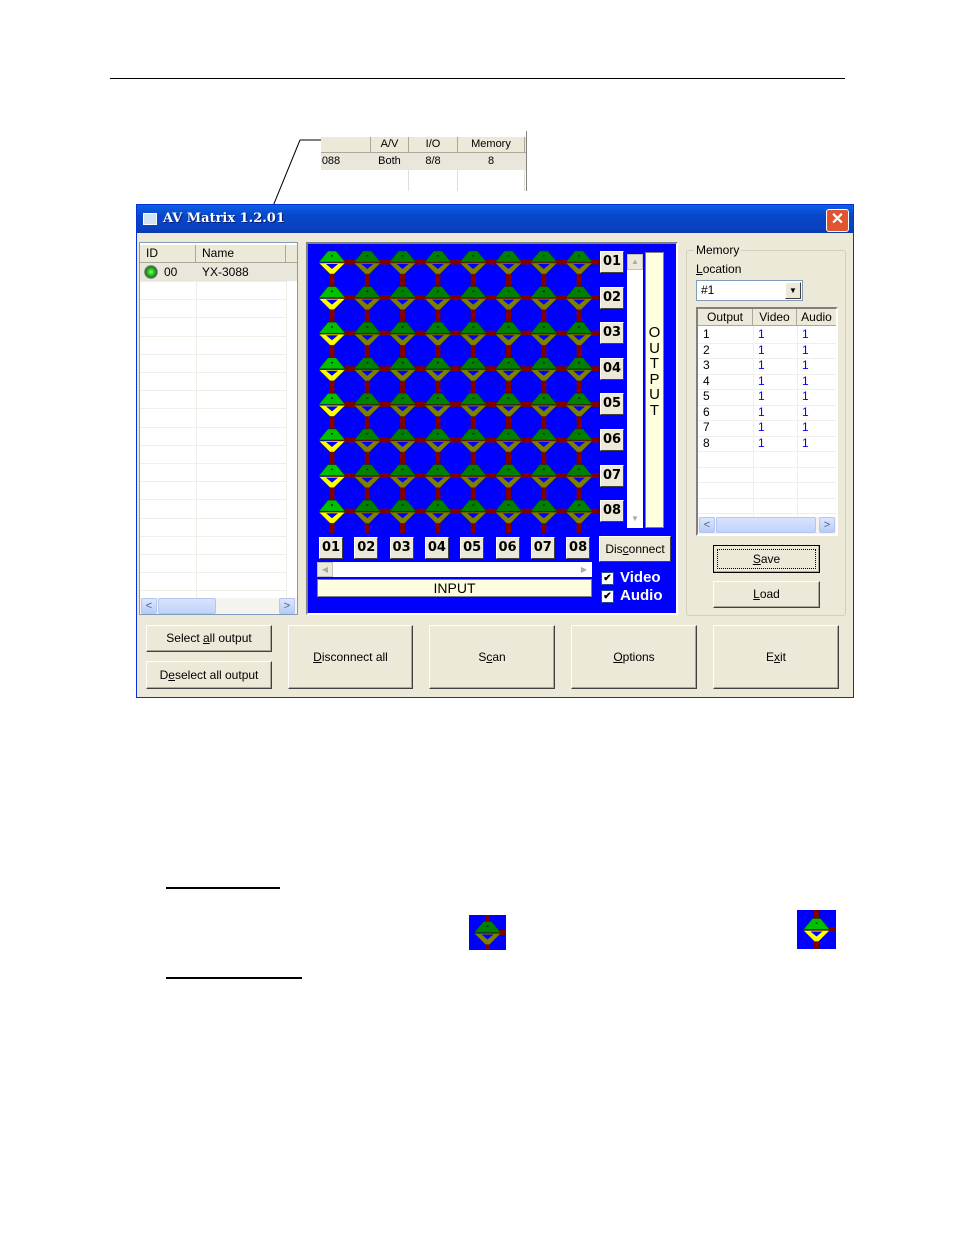 This screenshot has height=1235, width=954. Describe the element at coordinates (350, 657) in the screenshot. I see `disconnect-all-button: Disconnect all` at that location.